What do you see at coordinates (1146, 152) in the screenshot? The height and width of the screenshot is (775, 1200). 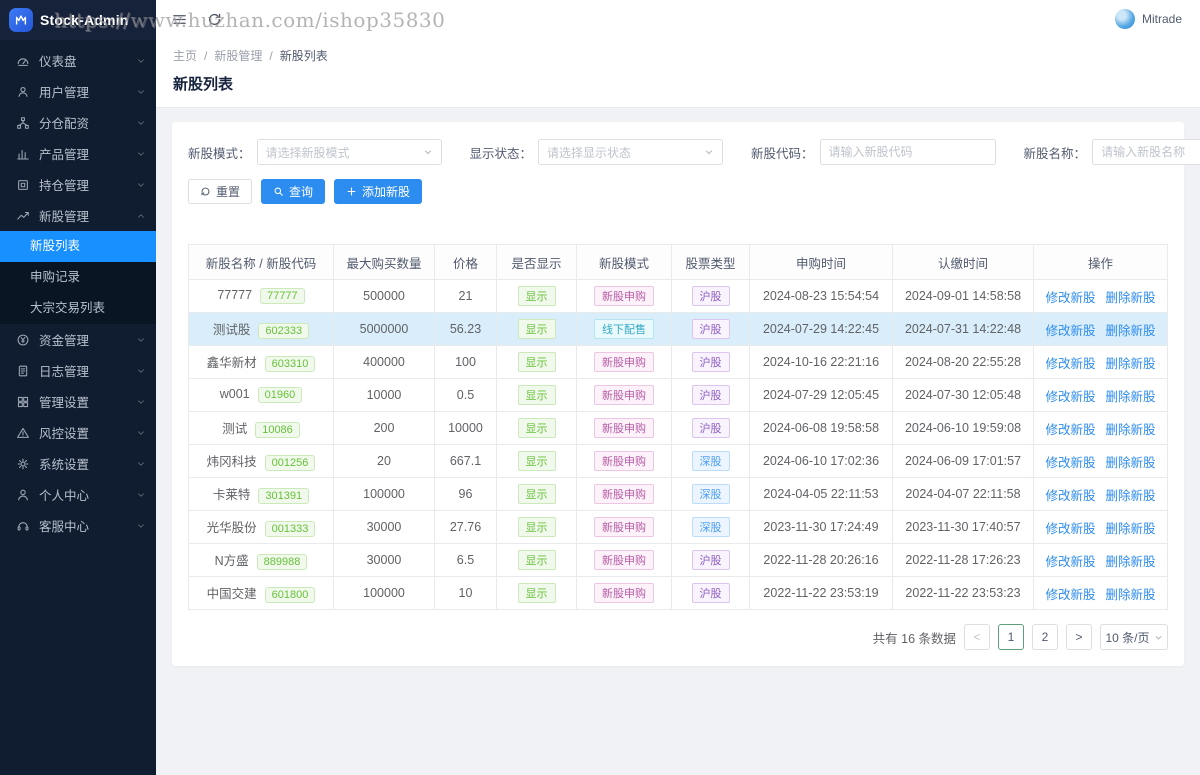 I see `name-input` at bounding box center [1146, 152].